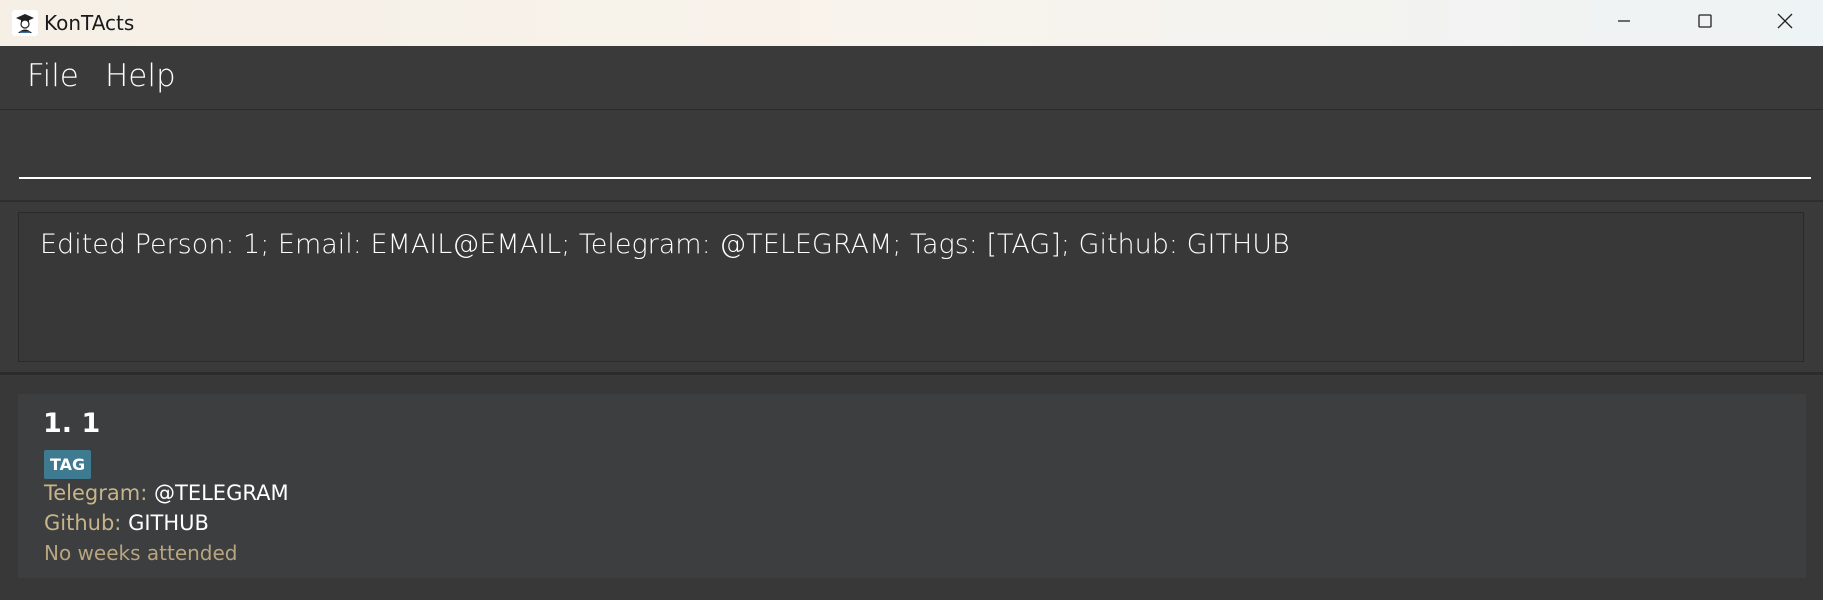 The image size is (1823, 600). I want to click on maximize-button, so click(1705, 23).